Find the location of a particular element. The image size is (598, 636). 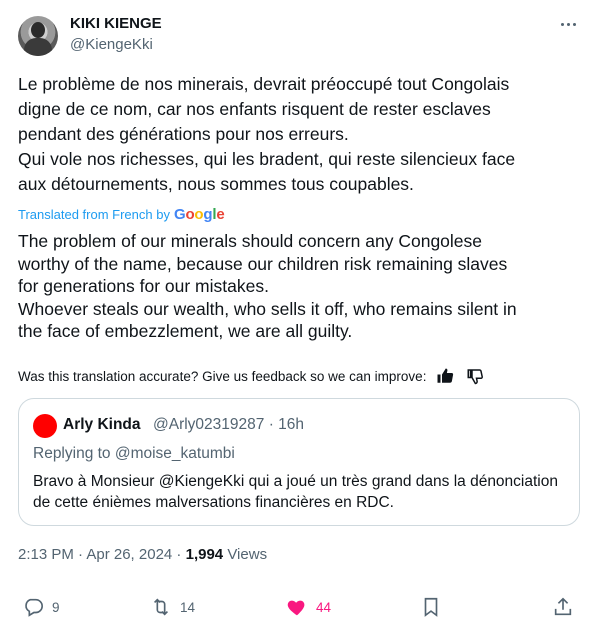

repost-icon is located at coordinates (161, 607).